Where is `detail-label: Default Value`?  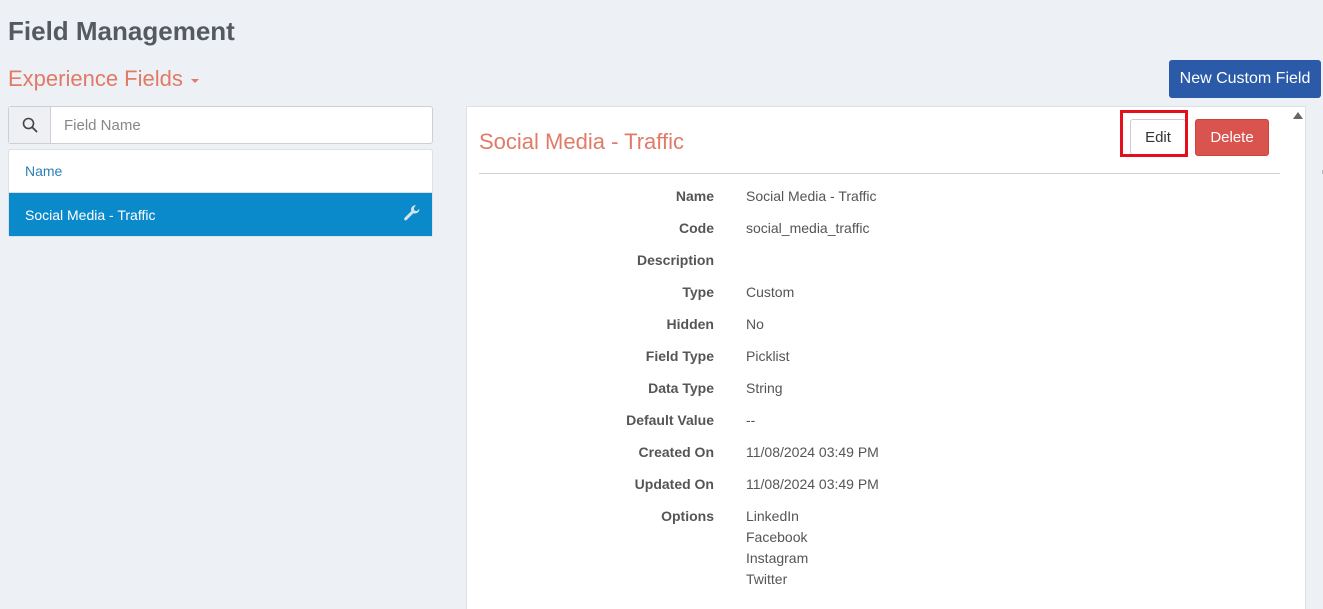 detail-label: Default Value is located at coordinates (670, 420).